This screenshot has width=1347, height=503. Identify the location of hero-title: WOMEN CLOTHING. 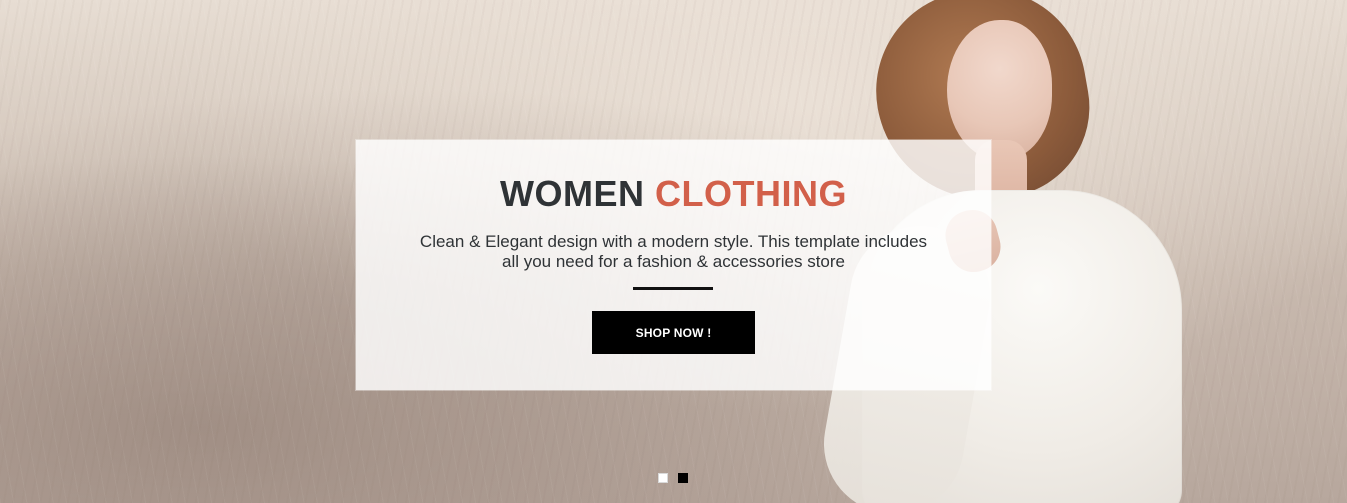
(673, 194).